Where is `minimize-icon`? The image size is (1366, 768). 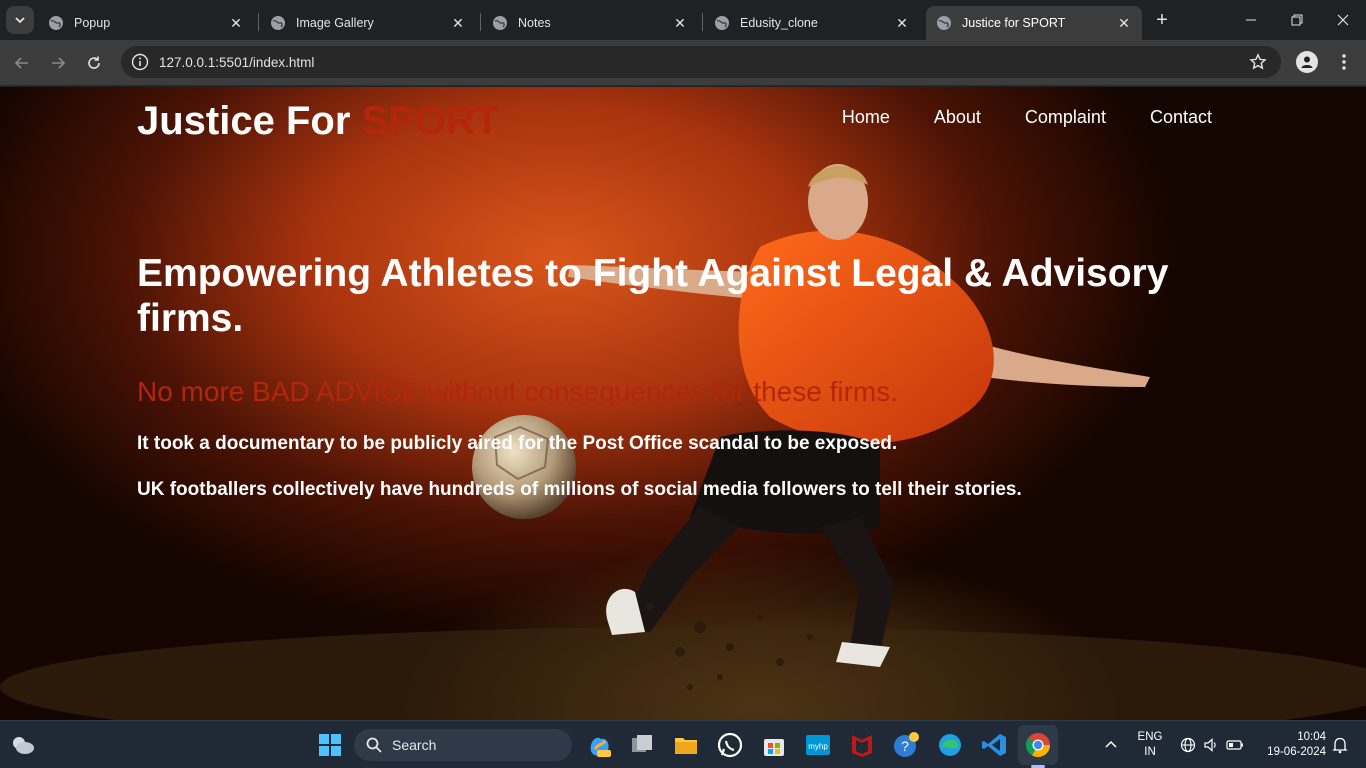
minimize-icon is located at coordinates (1251, 20).